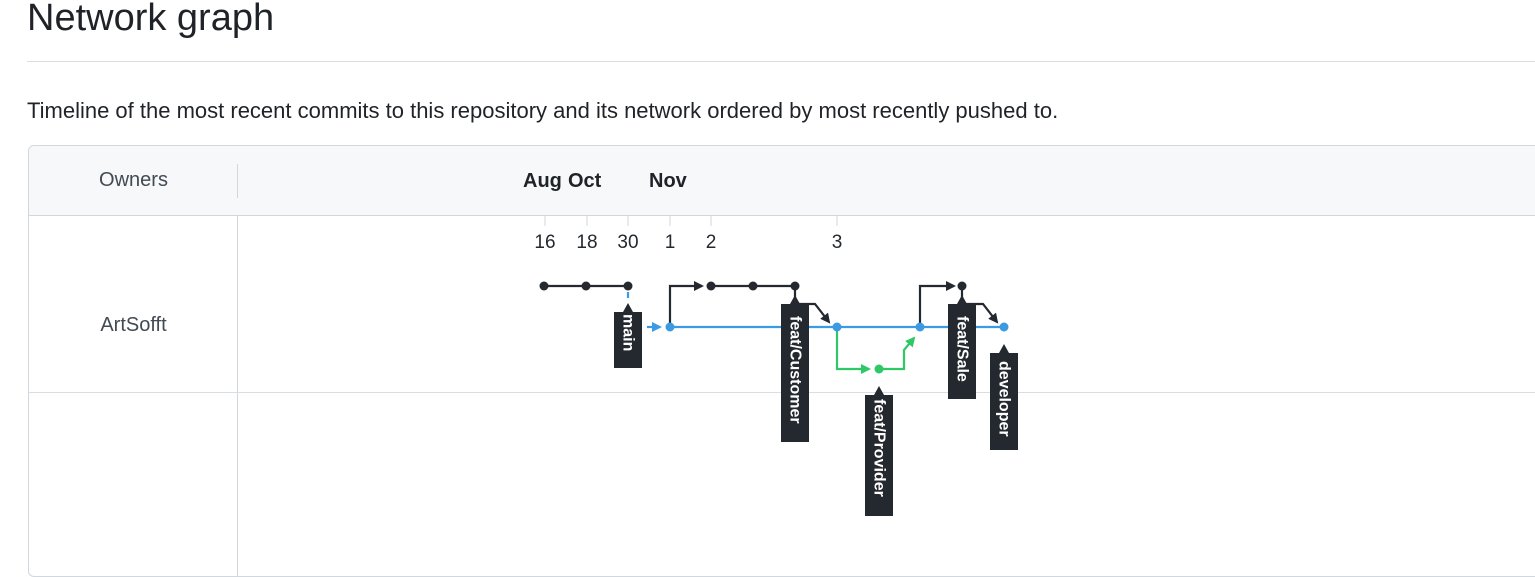  I want to click on title-divider, so click(781, 61).